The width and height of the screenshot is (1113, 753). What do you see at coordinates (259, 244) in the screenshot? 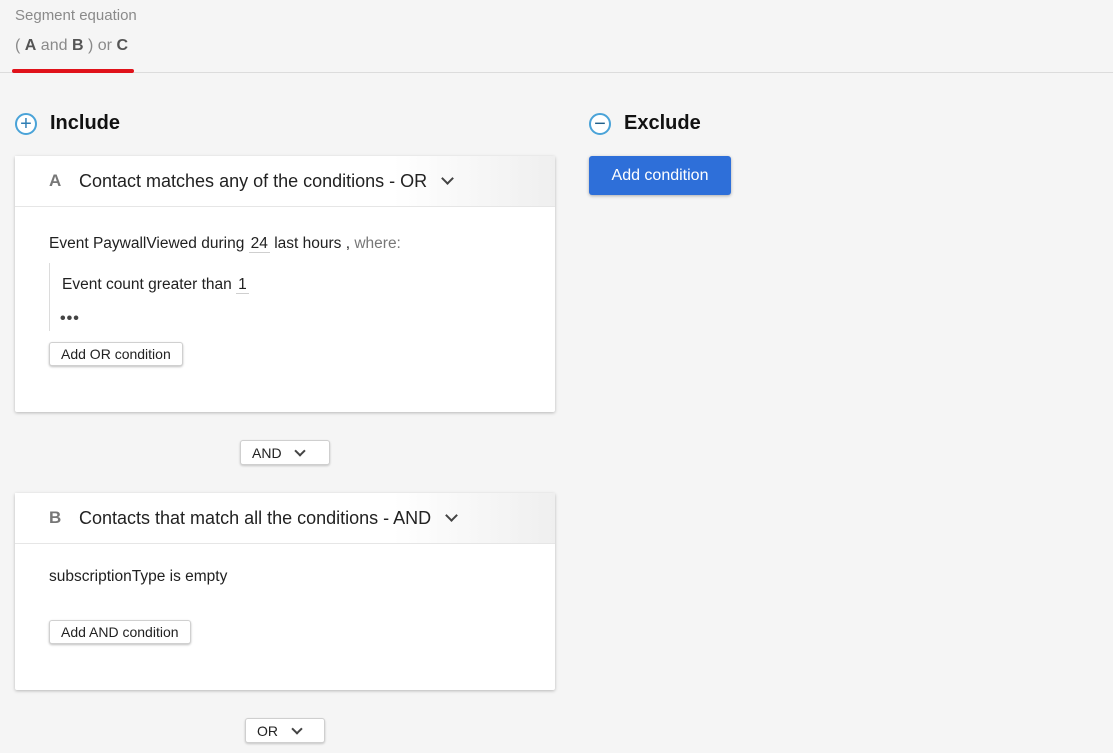
I see `during-value: 24` at bounding box center [259, 244].